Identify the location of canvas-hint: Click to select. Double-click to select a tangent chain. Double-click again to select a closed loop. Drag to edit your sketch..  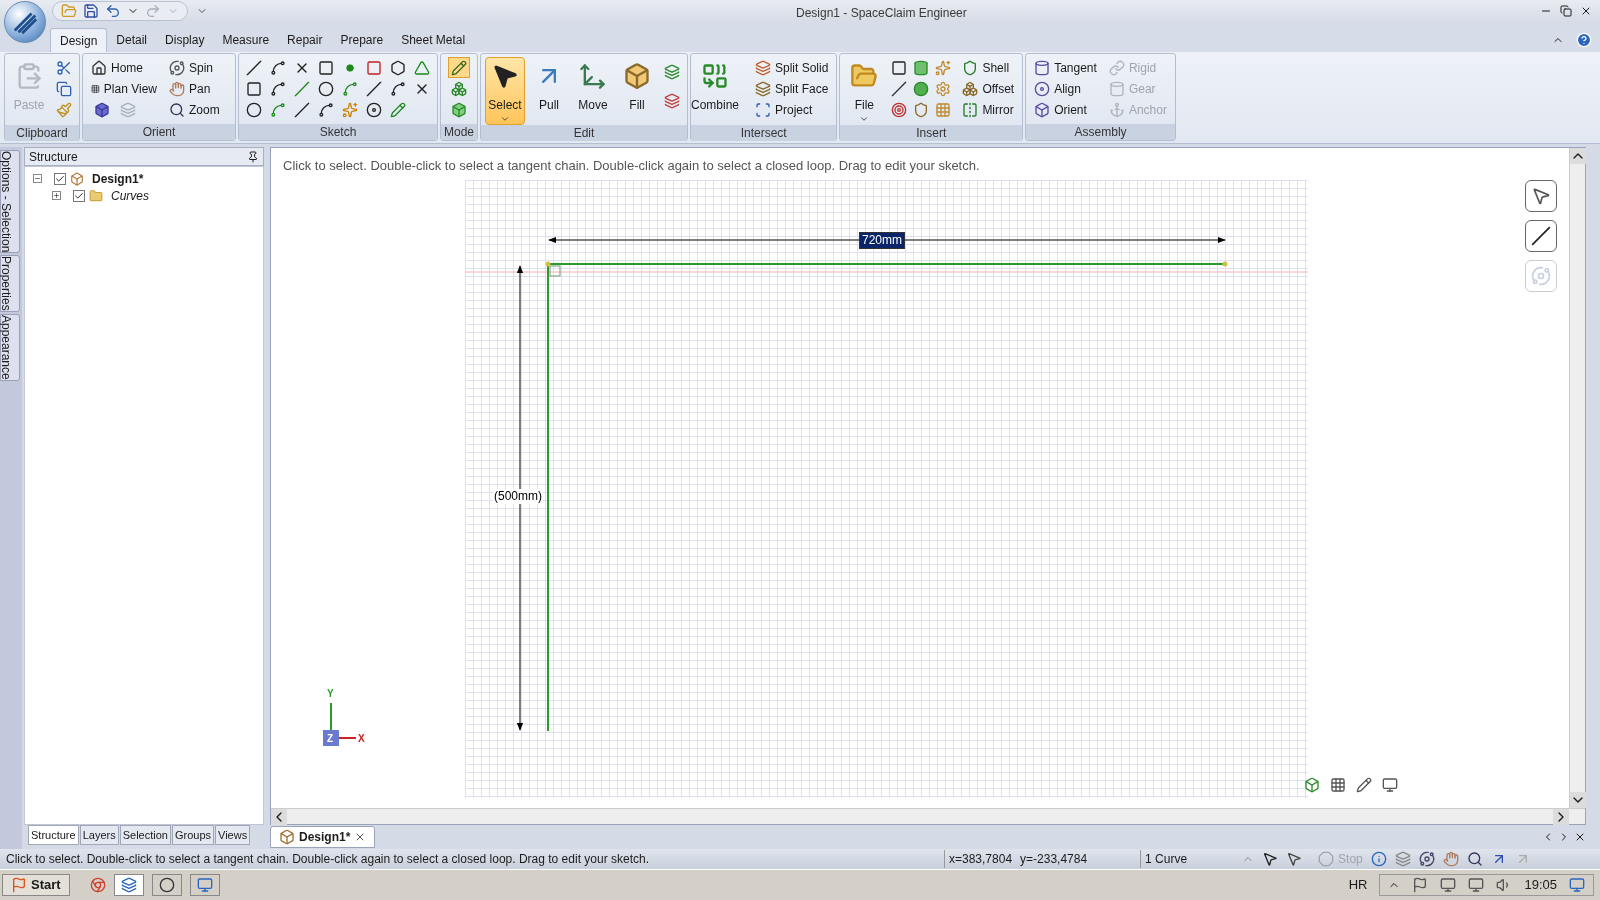
(631, 166).